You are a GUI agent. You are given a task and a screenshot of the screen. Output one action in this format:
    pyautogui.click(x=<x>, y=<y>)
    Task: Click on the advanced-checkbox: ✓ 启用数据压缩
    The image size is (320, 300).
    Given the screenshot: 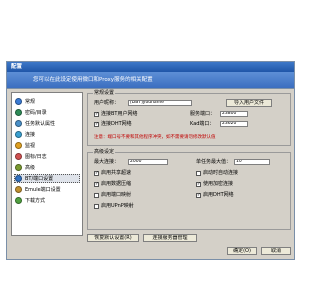 What is the action you would take?
    pyautogui.click(x=112, y=184)
    